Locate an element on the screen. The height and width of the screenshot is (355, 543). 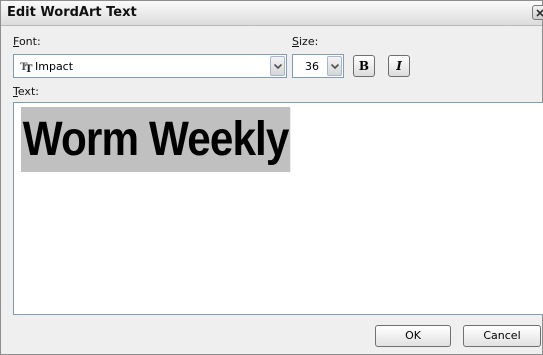
truetype-icon: T T is located at coordinates (26, 67).